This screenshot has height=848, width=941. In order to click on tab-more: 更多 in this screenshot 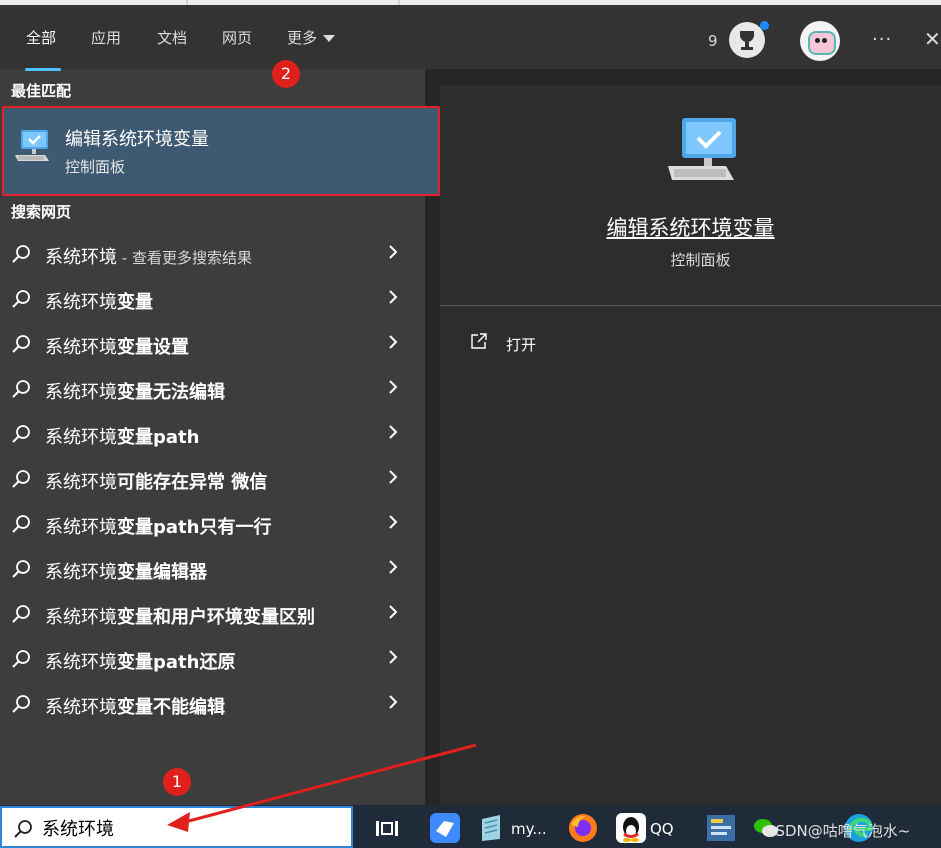, I will do `click(311, 37)`.